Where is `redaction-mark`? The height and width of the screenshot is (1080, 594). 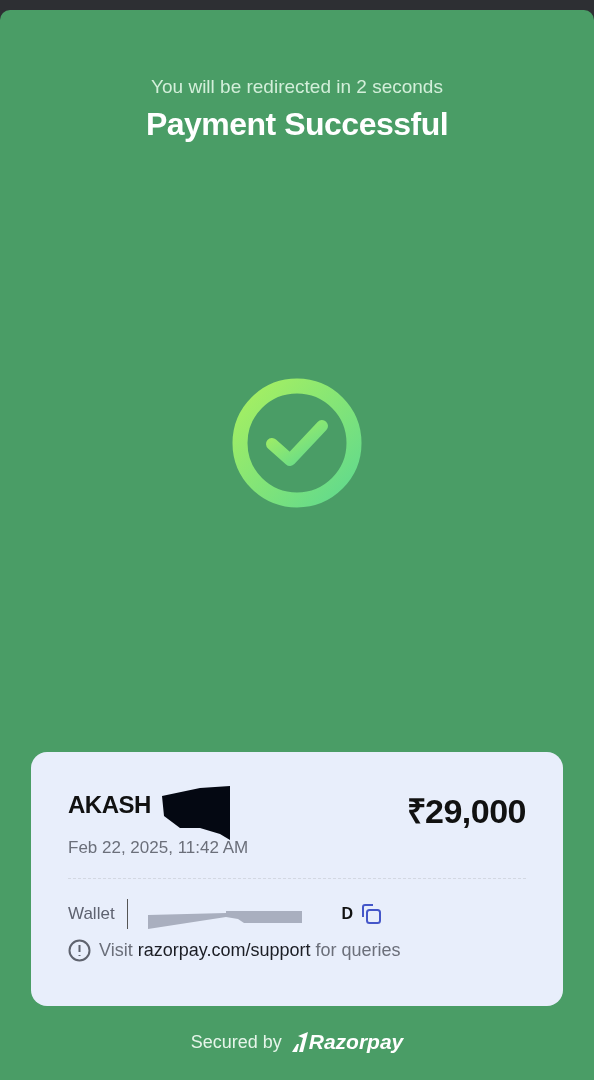 redaction-mark is located at coordinates (196, 813).